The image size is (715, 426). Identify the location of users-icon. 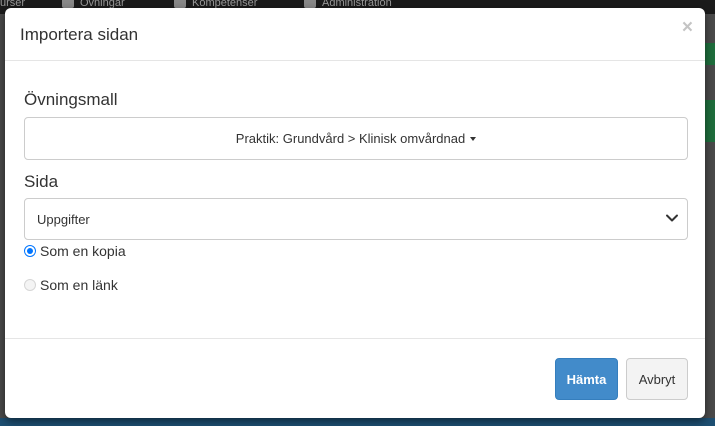
(310, 4).